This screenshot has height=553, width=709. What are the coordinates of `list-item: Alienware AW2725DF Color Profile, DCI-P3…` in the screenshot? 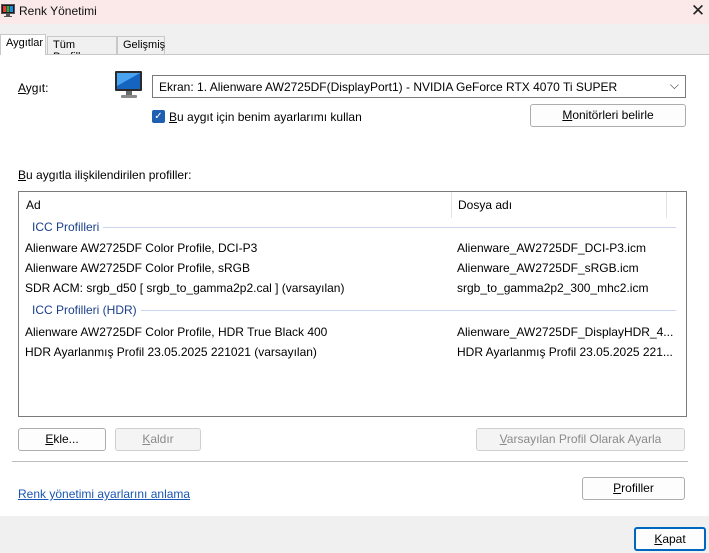 It's located at (352, 248).